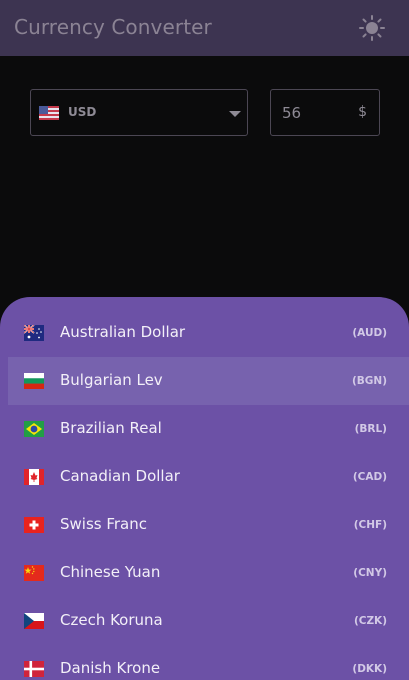  What do you see at coordinates (235, 114) in the screenshot?
I see `chevron-down-icon` at bounding box center [235, 114].